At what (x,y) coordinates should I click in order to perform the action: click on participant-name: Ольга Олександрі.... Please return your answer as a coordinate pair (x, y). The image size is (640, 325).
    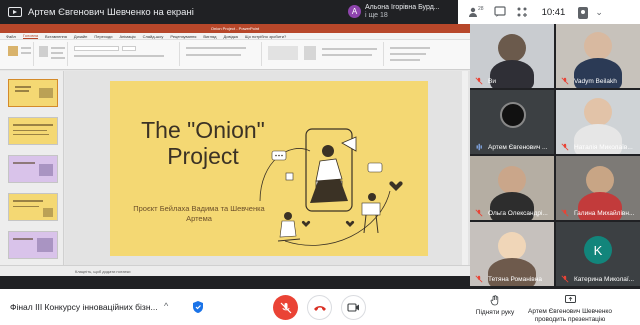
    Looking at the image, I should click on (518, 213).